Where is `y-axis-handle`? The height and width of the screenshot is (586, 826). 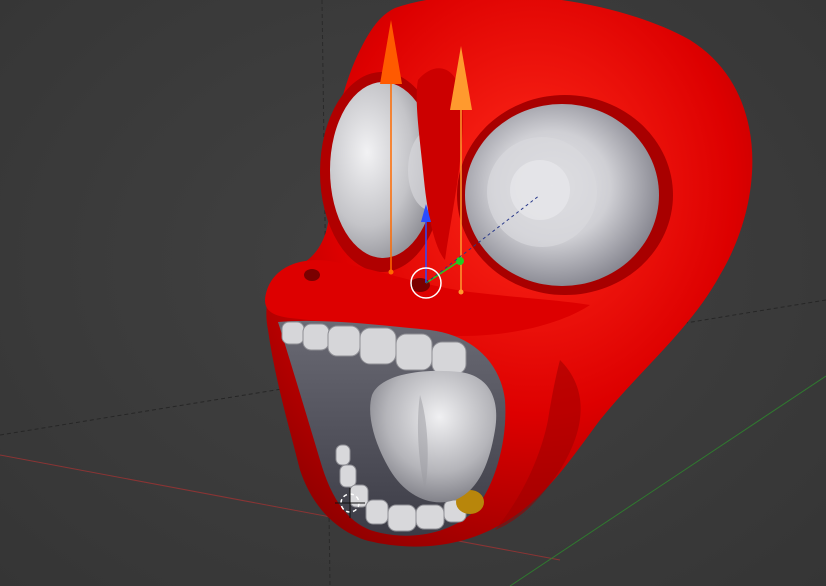
y-axis-handle is located at coordinates (460, 261).